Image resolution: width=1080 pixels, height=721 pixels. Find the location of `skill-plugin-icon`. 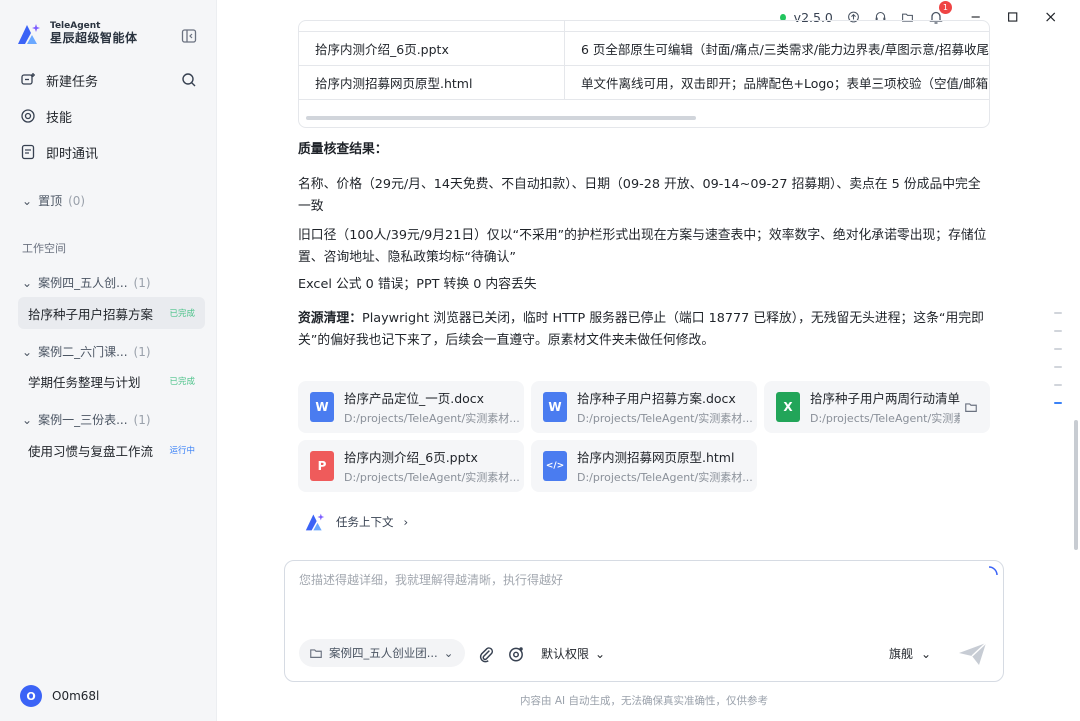

skill-plugin-icon is located at coordinates (516, 654).